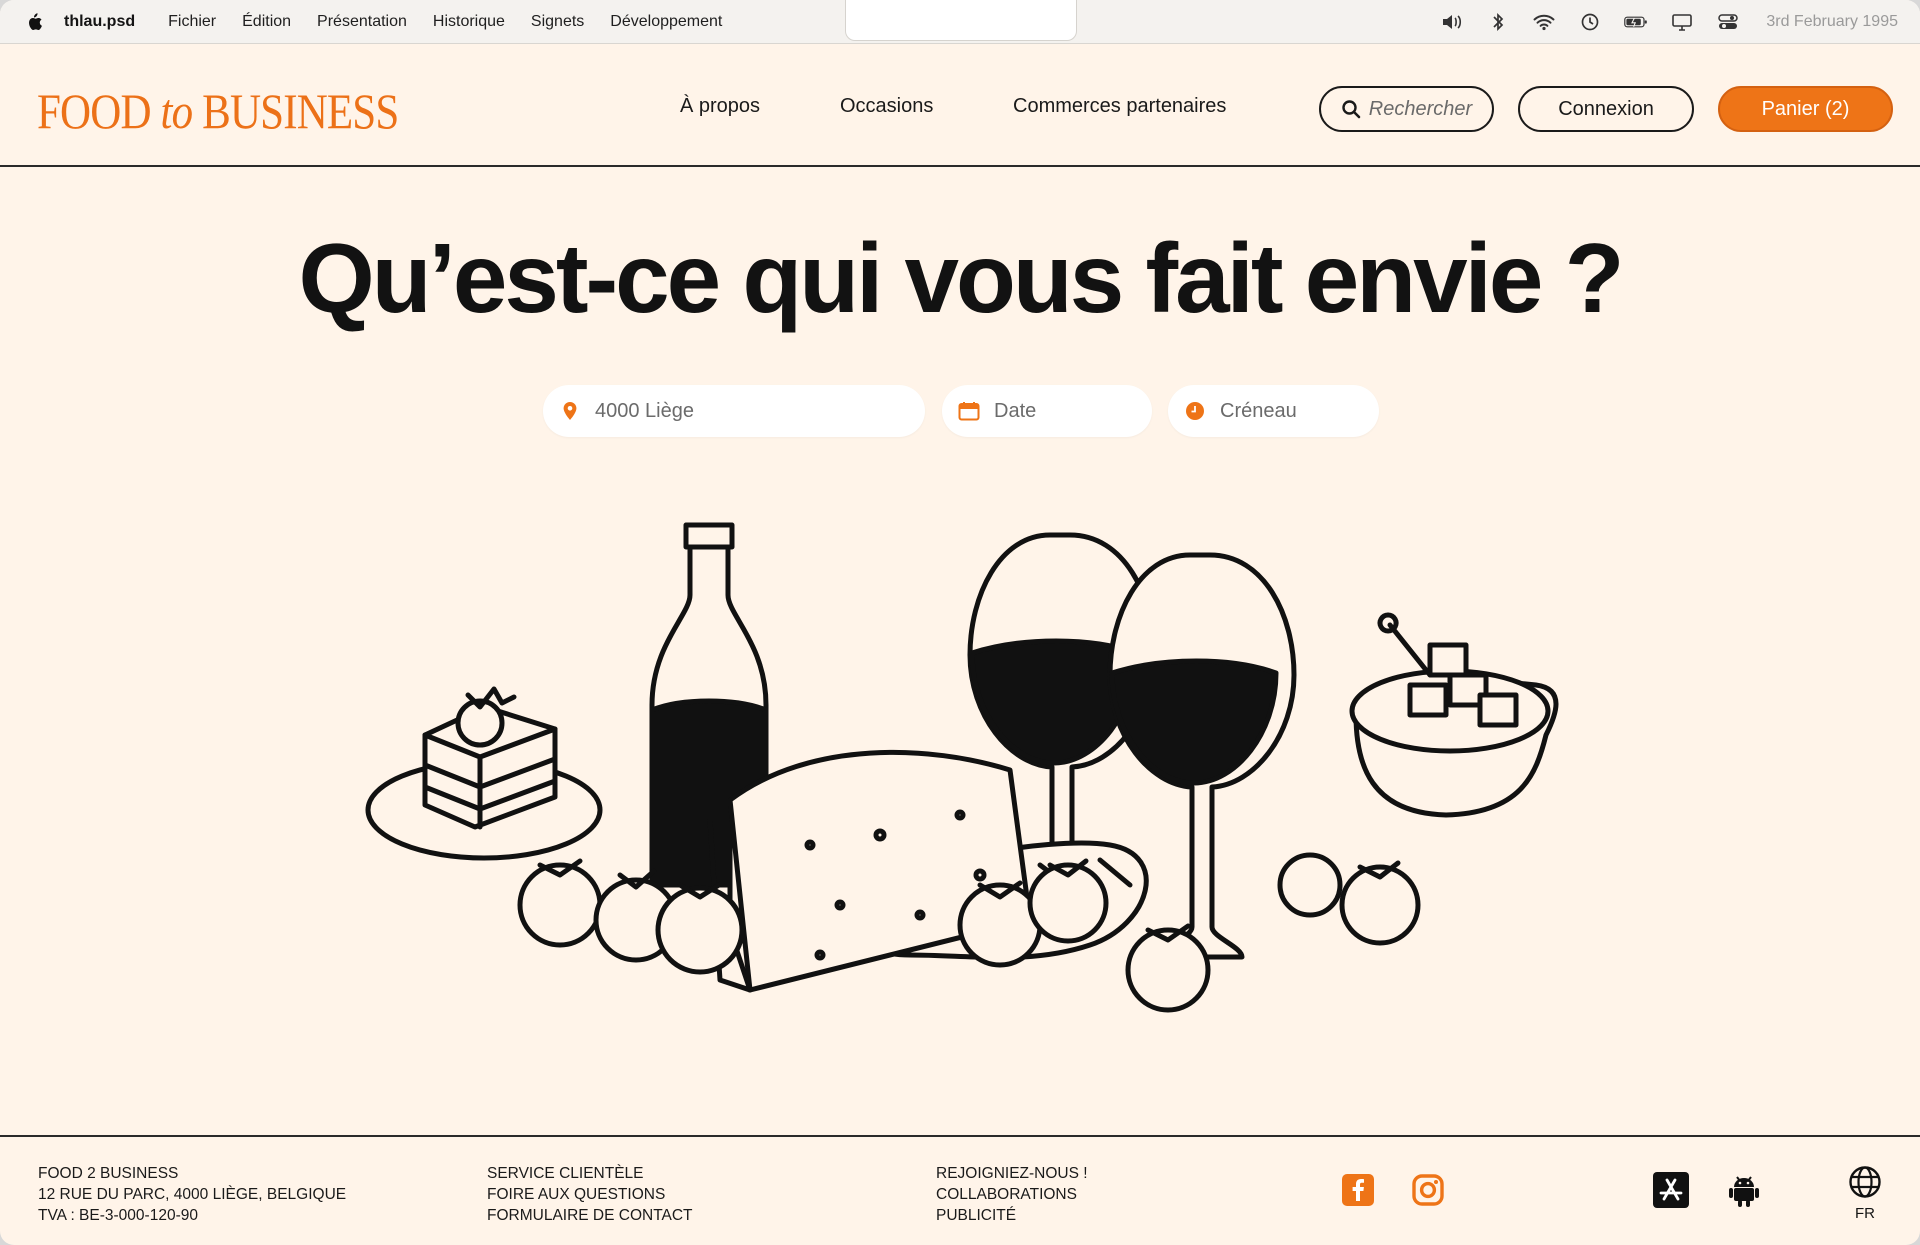  What do you see at coordinates (1669, 22) in the screenshot?
I see `status-area: 3rd February 1995` at bounding box center [1669, 22].